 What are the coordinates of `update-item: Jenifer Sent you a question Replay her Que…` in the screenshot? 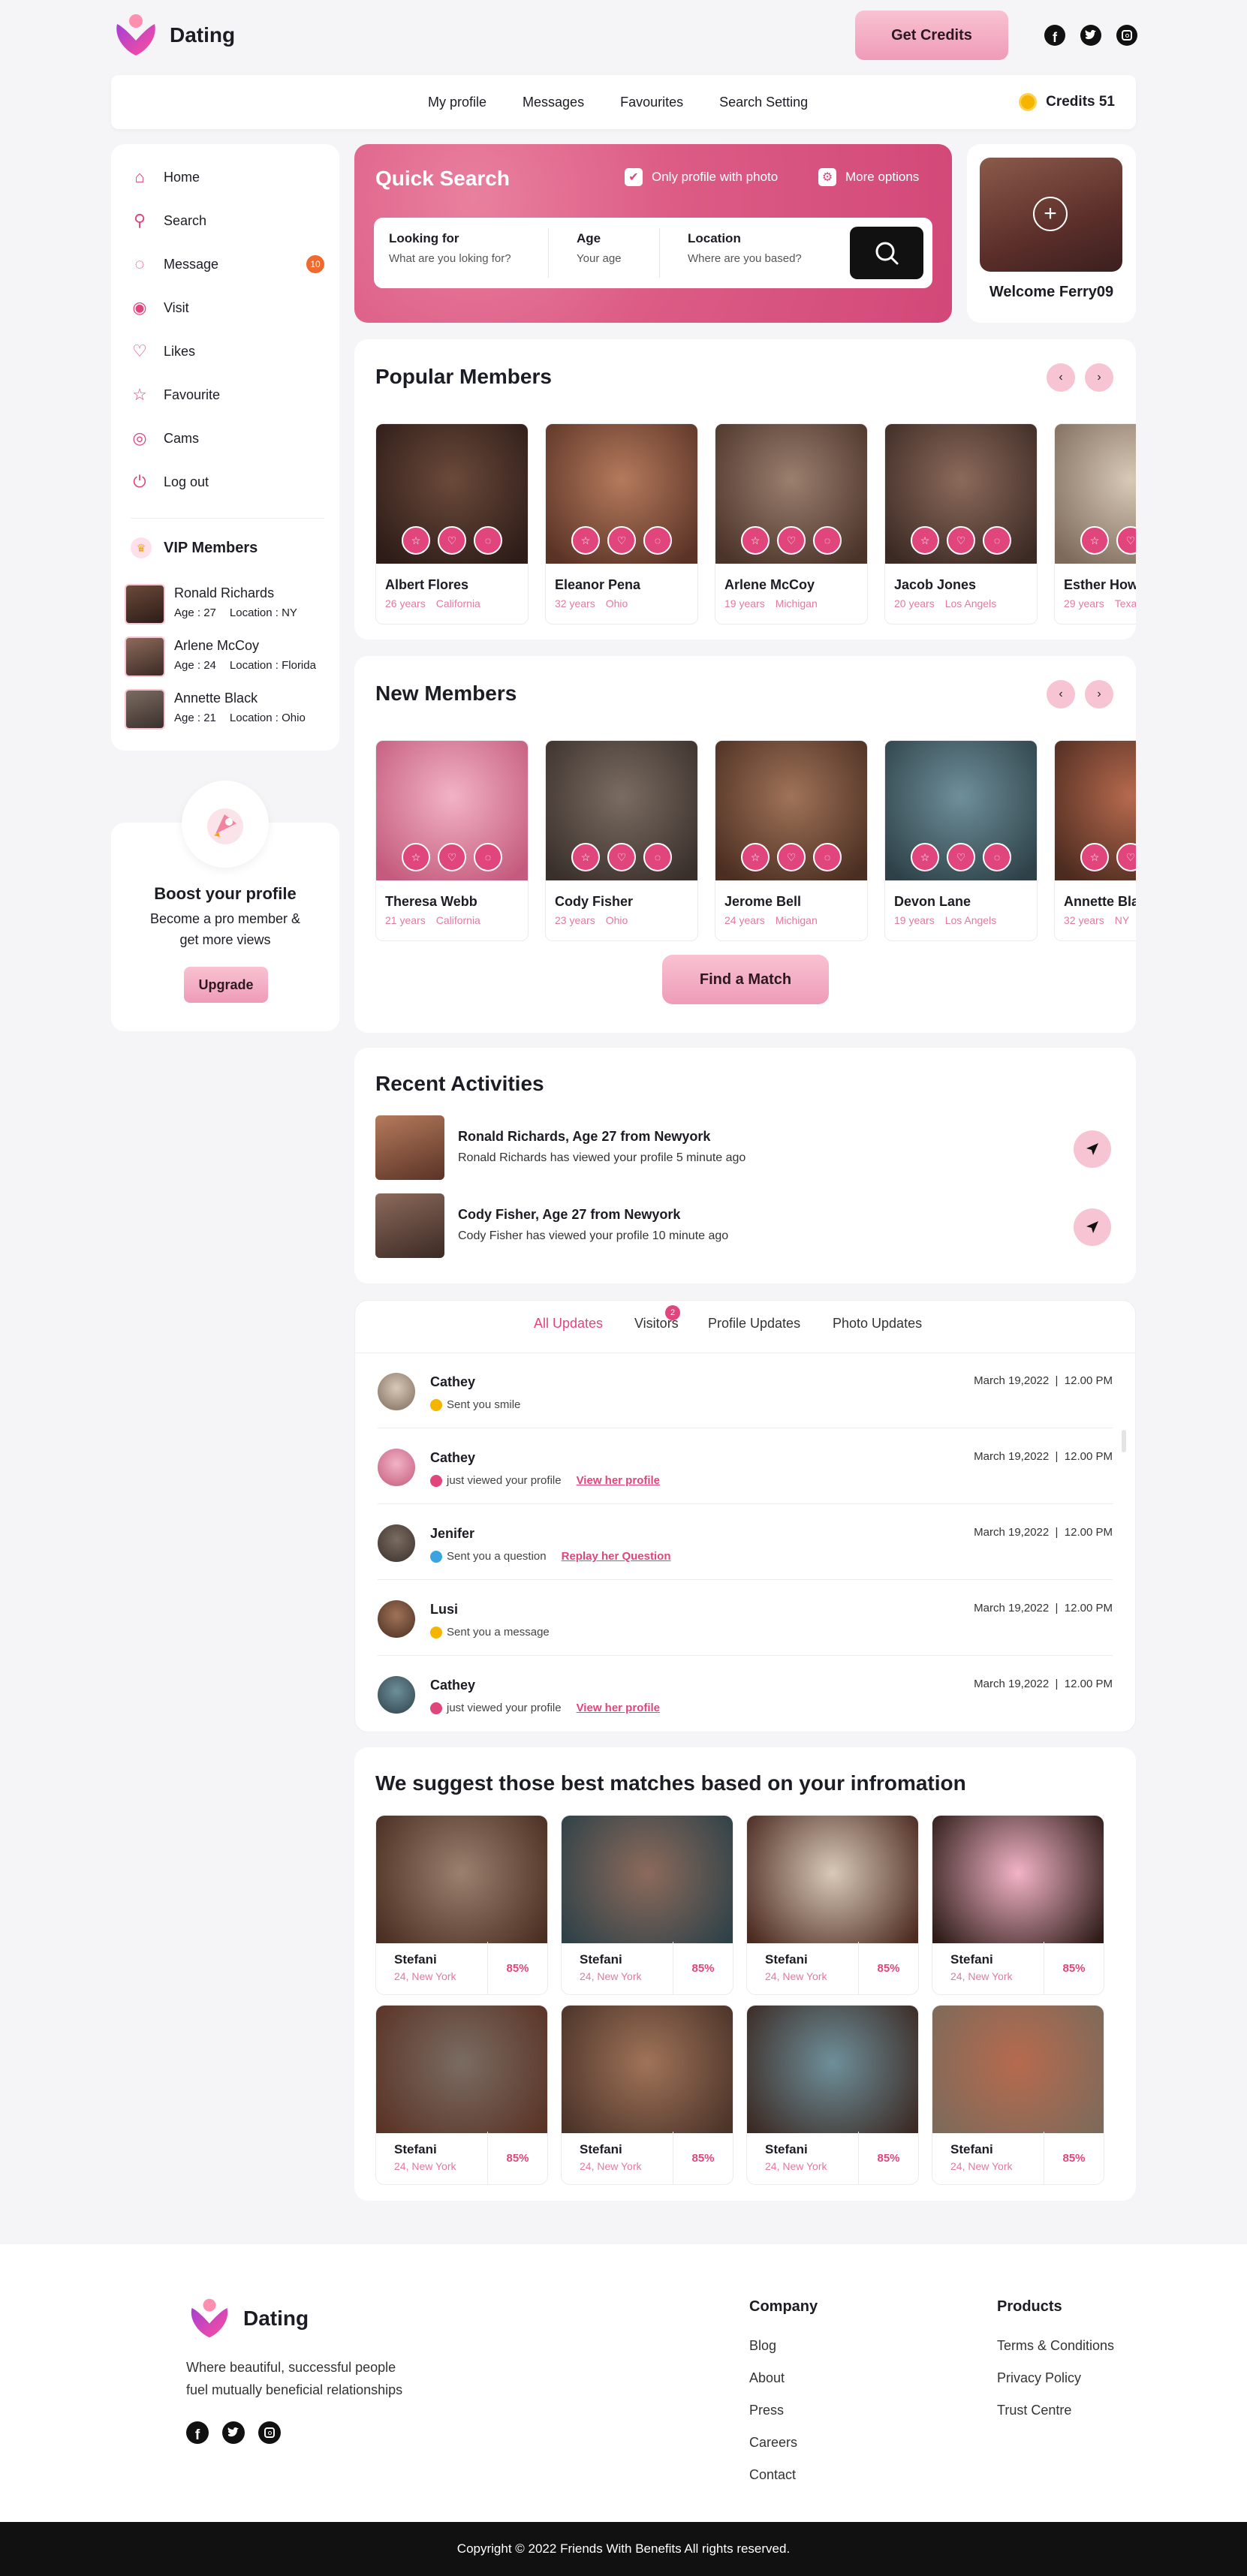 It's located at (745, 1542).